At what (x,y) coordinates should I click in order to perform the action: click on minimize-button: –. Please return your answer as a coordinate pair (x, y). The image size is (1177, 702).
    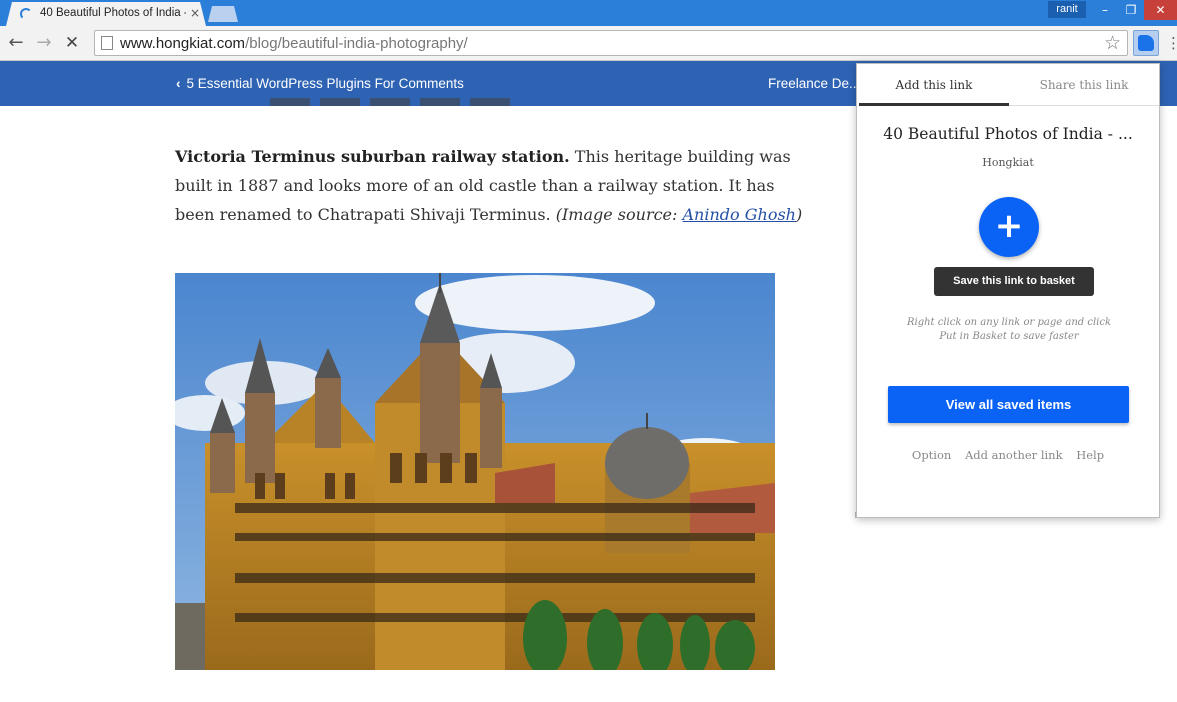
    Looking at the image, I should click on (1105, 10).